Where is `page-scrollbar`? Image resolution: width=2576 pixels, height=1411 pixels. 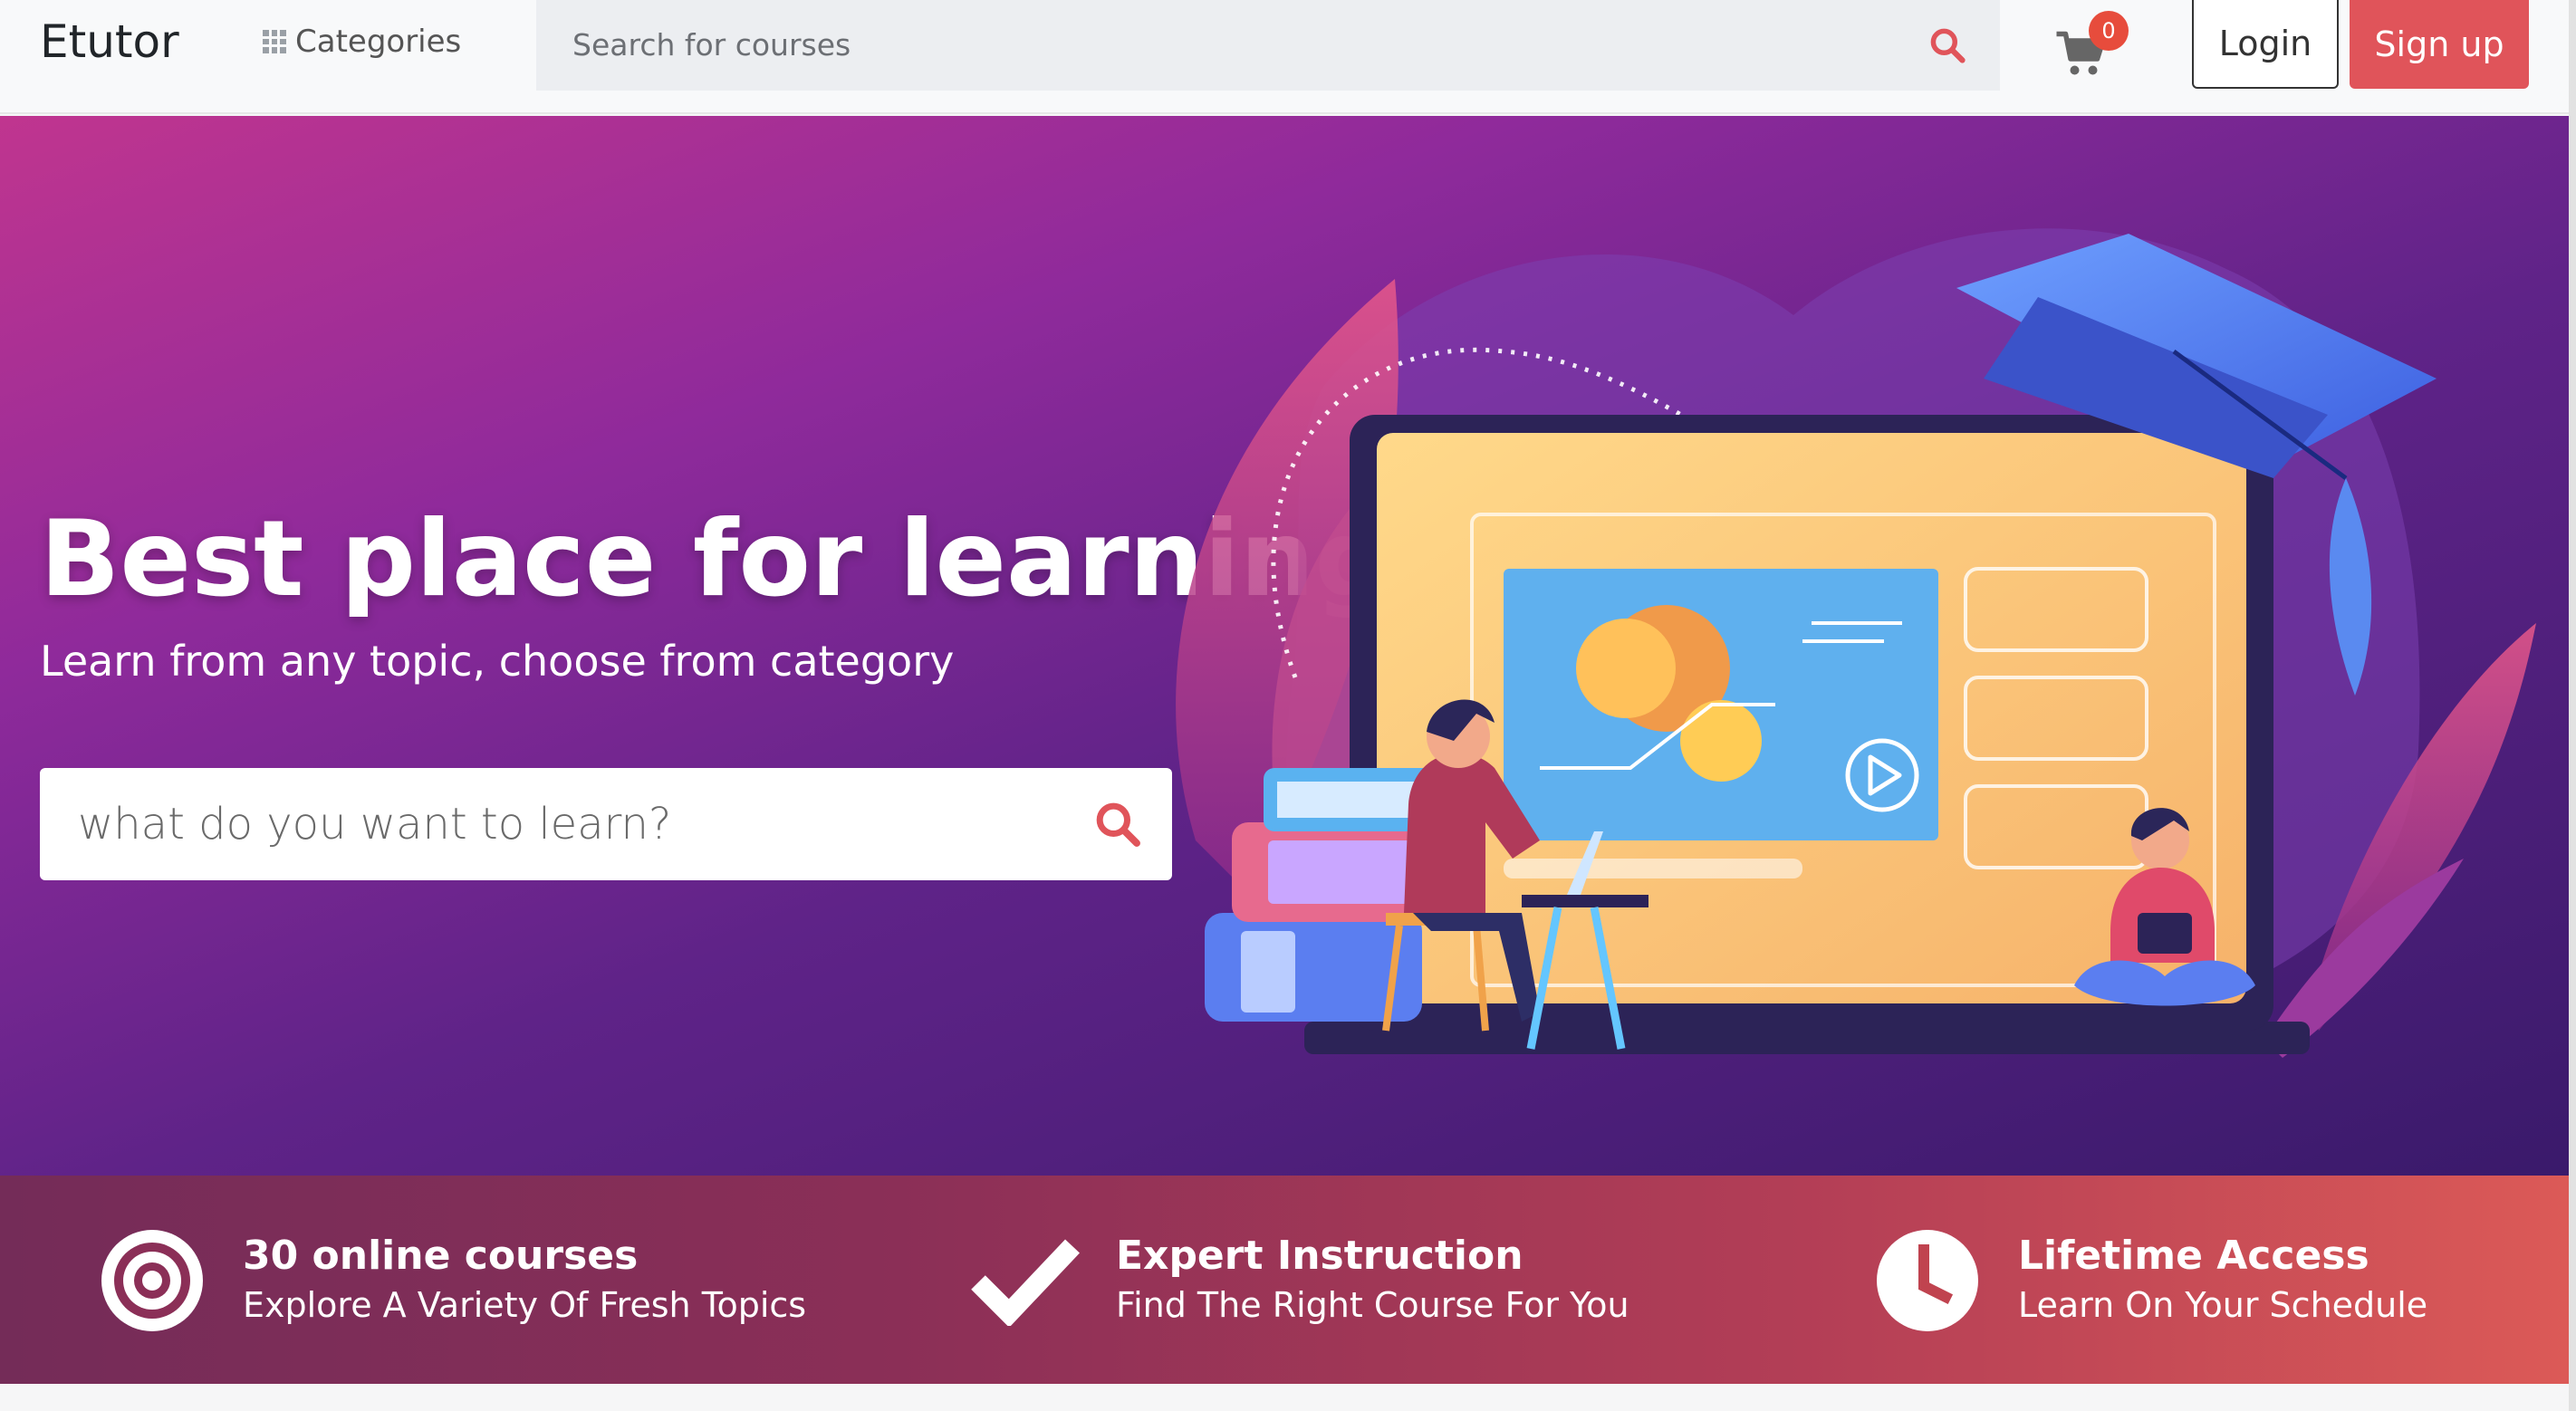 page-scrollbar is located at coordinates (2572, 705).